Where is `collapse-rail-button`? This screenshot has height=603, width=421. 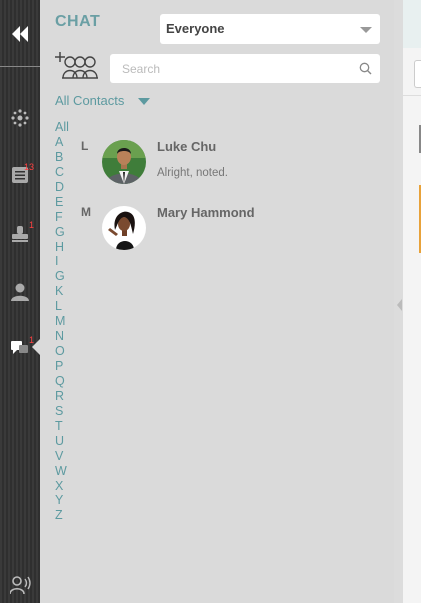 collapse-rail-button is located at coordinates (20, 33).